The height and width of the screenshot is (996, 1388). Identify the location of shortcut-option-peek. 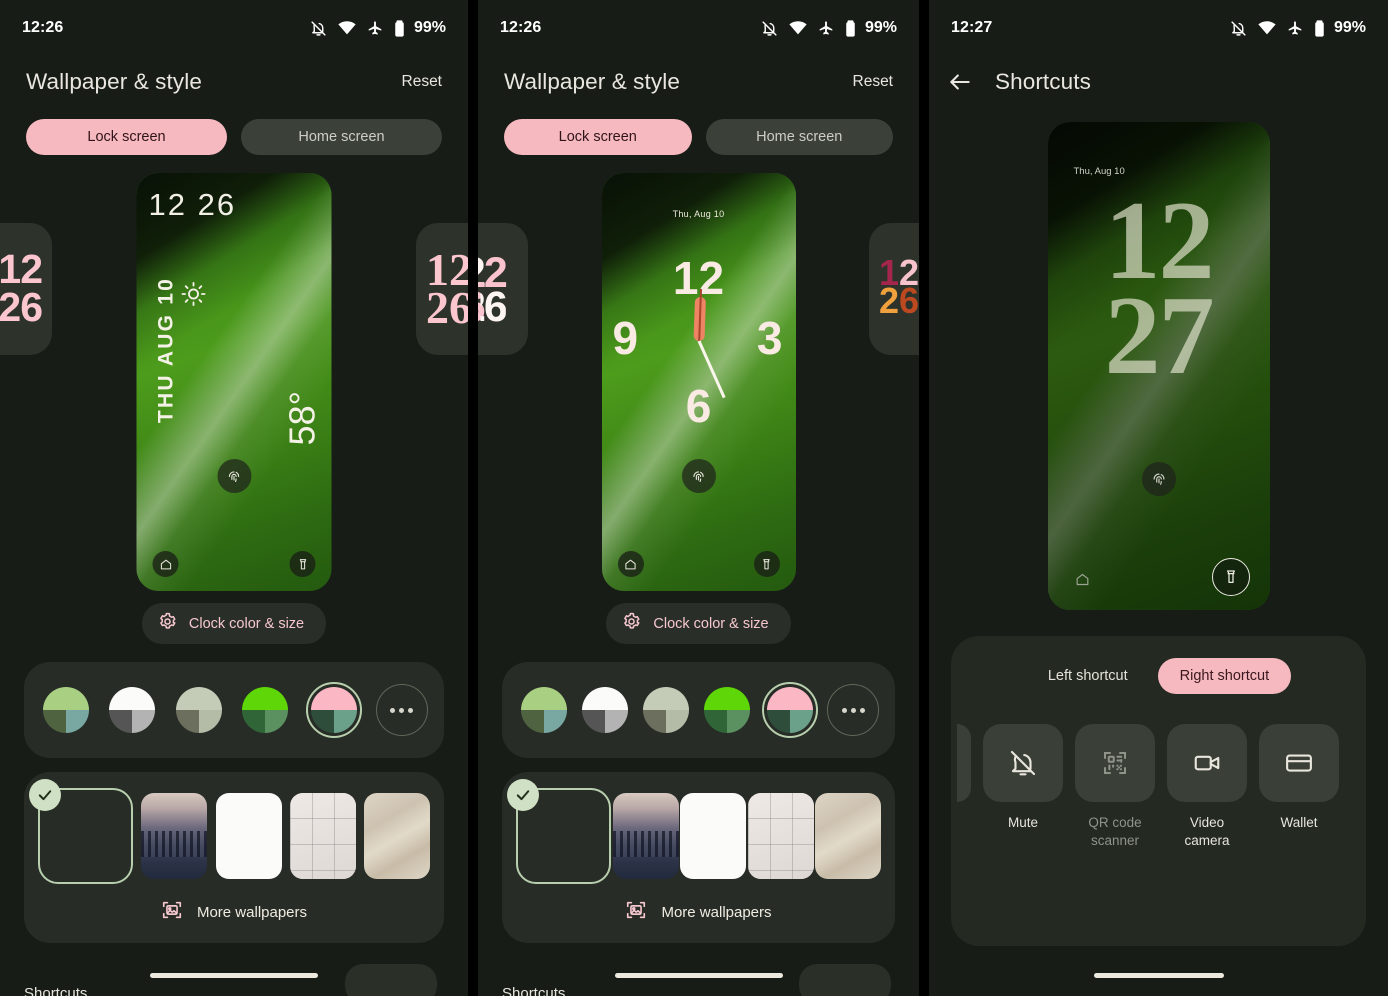
(964, 763).